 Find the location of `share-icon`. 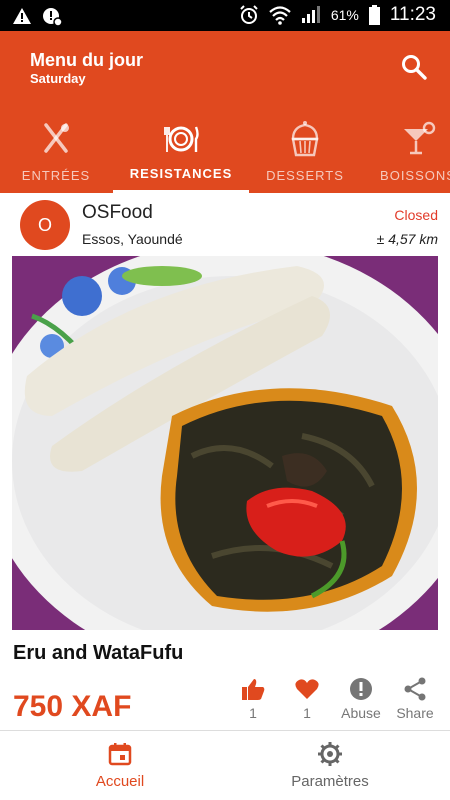

share-icon is located at coordinates (415, 689).